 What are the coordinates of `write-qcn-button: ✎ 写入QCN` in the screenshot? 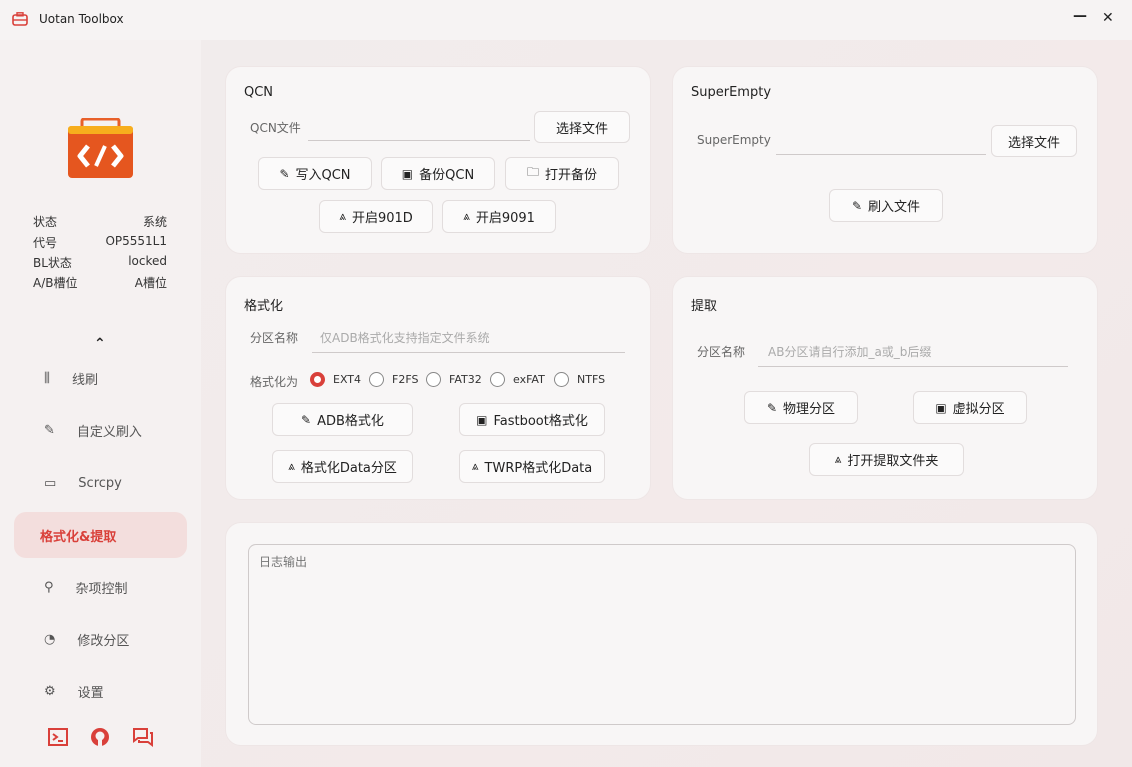 It's located at (315, 173).